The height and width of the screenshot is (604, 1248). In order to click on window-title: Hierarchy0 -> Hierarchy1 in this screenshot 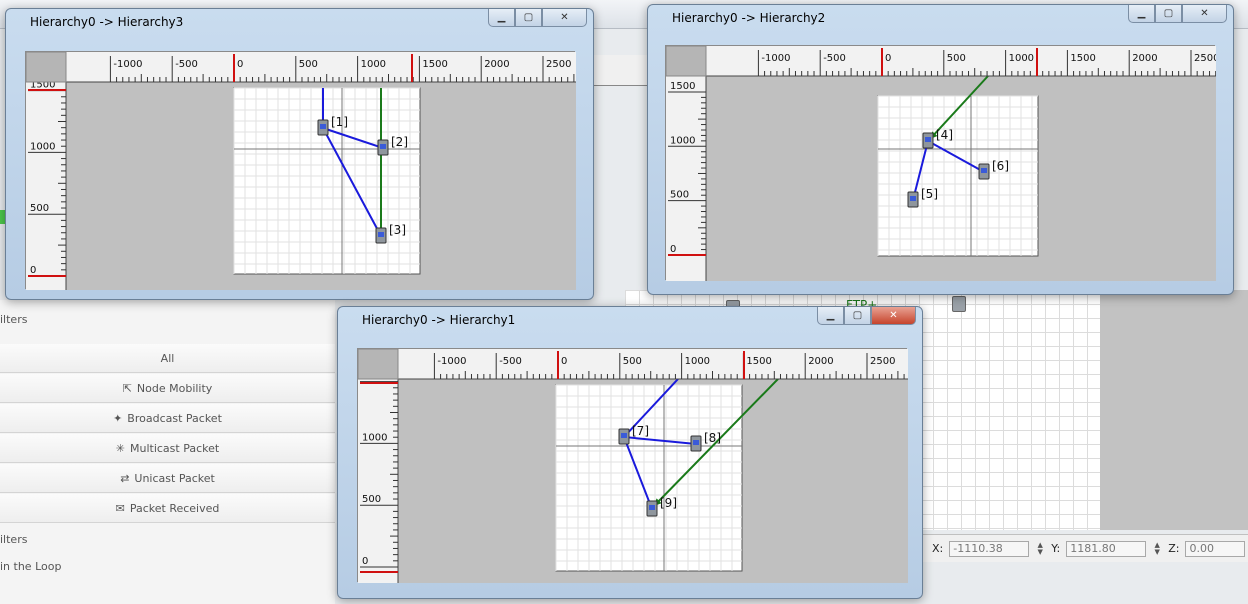, I will do `click(439, 320)`.